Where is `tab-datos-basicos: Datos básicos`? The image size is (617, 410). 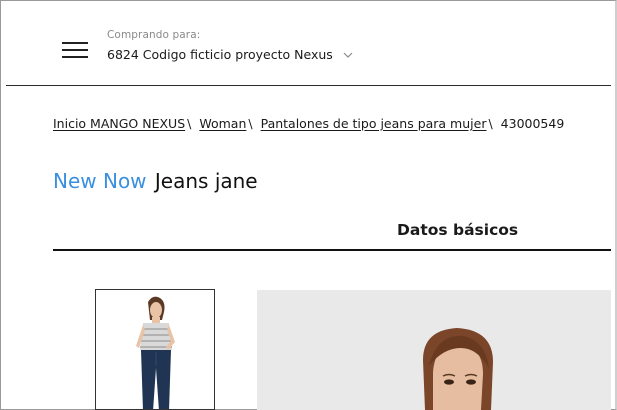
tab-datos-basicos: Datos básicos is located at coordinates (457, 230).